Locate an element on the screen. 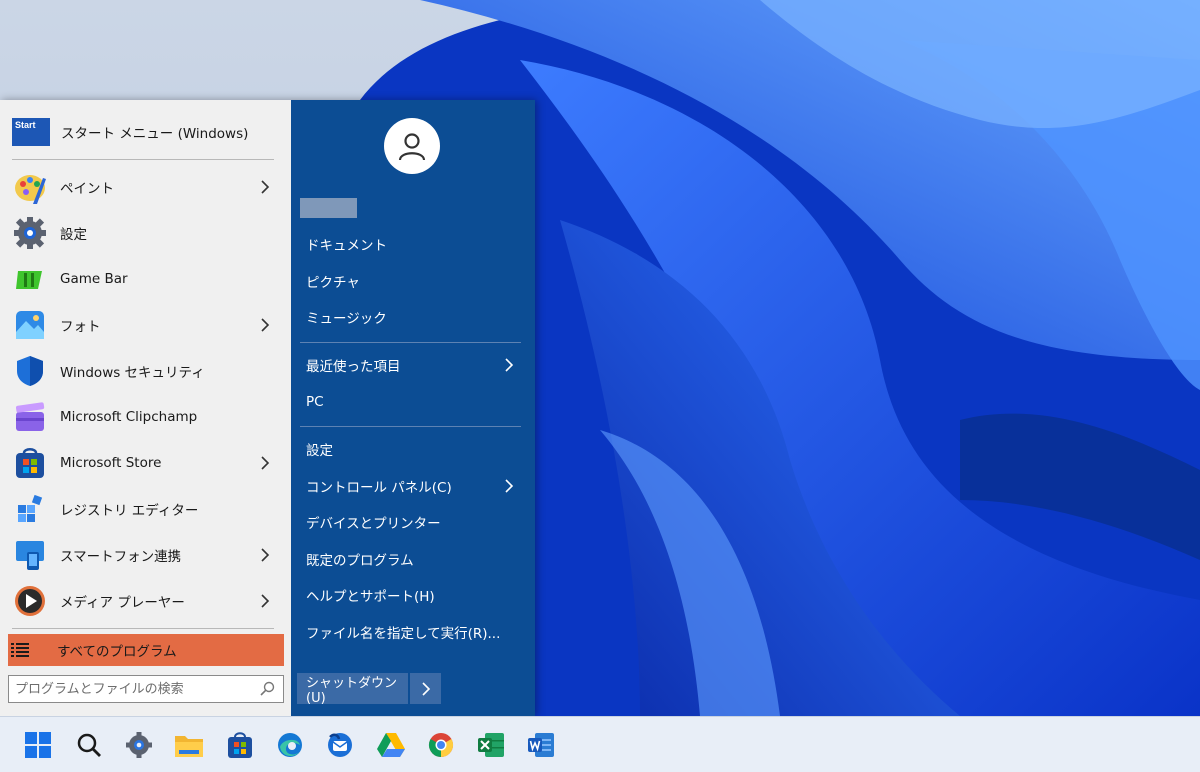 The width and height of the screenshot is (1200, 772). chrome-icon is located at coordinates (441, 745).